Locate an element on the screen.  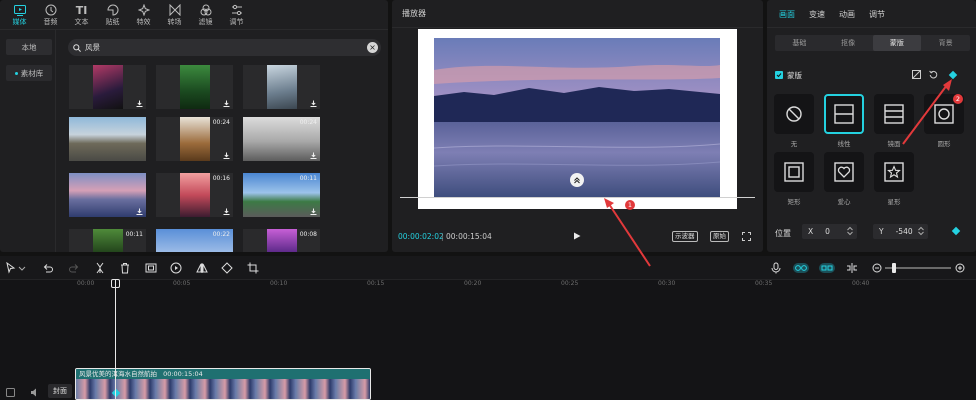
position-x-input: X 0 is located at coordinates (829, 231).